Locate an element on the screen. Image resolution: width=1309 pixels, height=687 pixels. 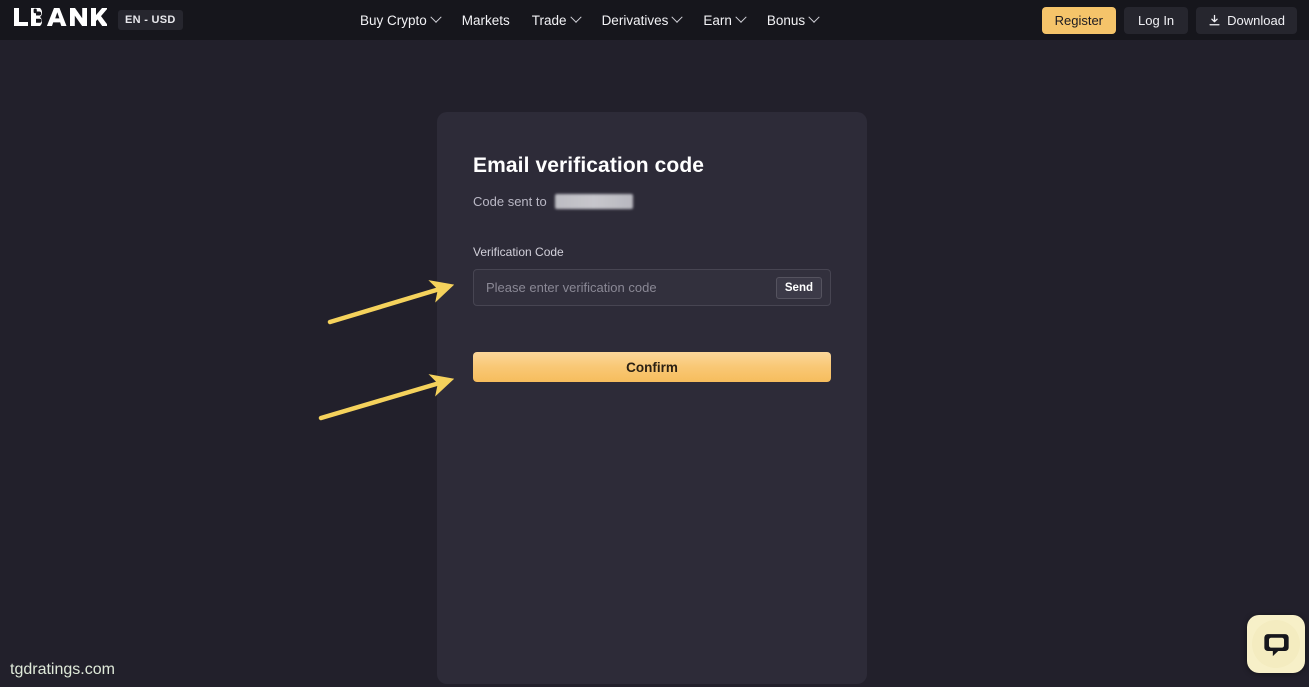
download-label: Download is located at coordinates (1256, 20).